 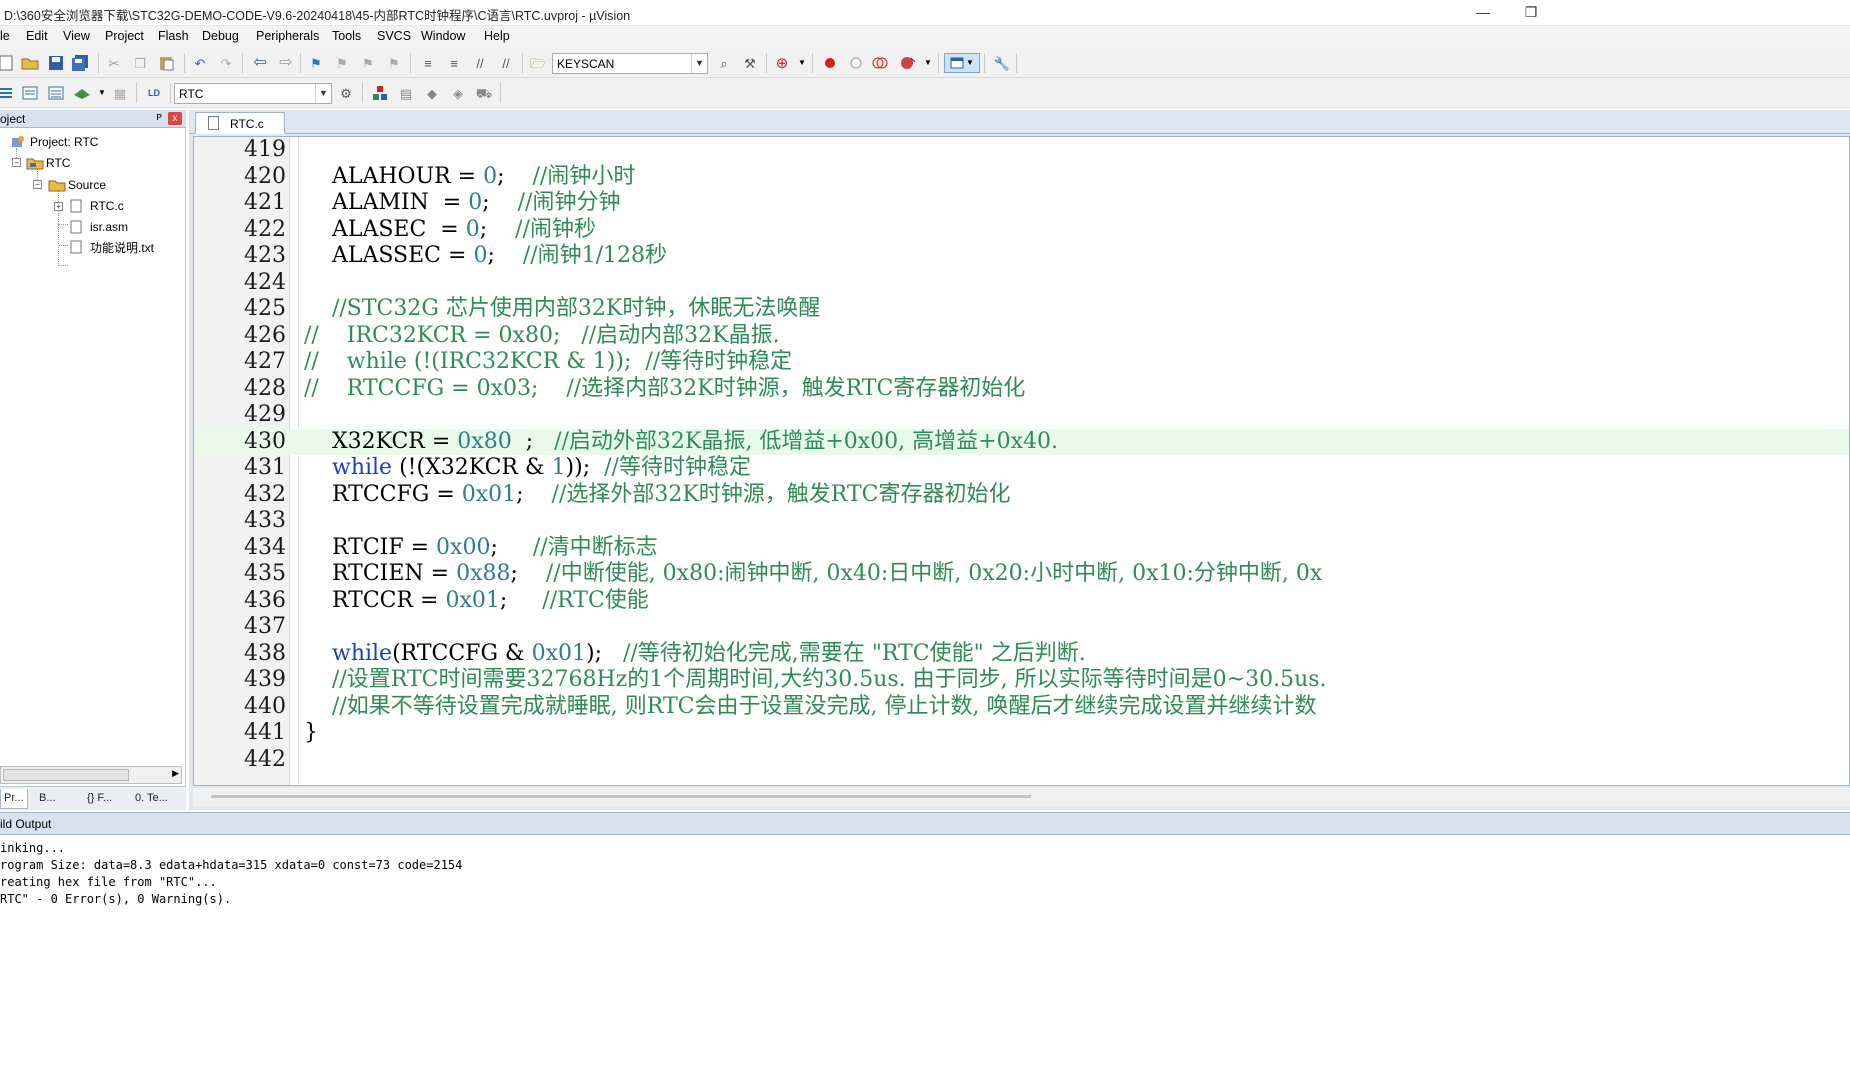 I want to click on target-combo: RTC ▼, so click(x=253, y=93).